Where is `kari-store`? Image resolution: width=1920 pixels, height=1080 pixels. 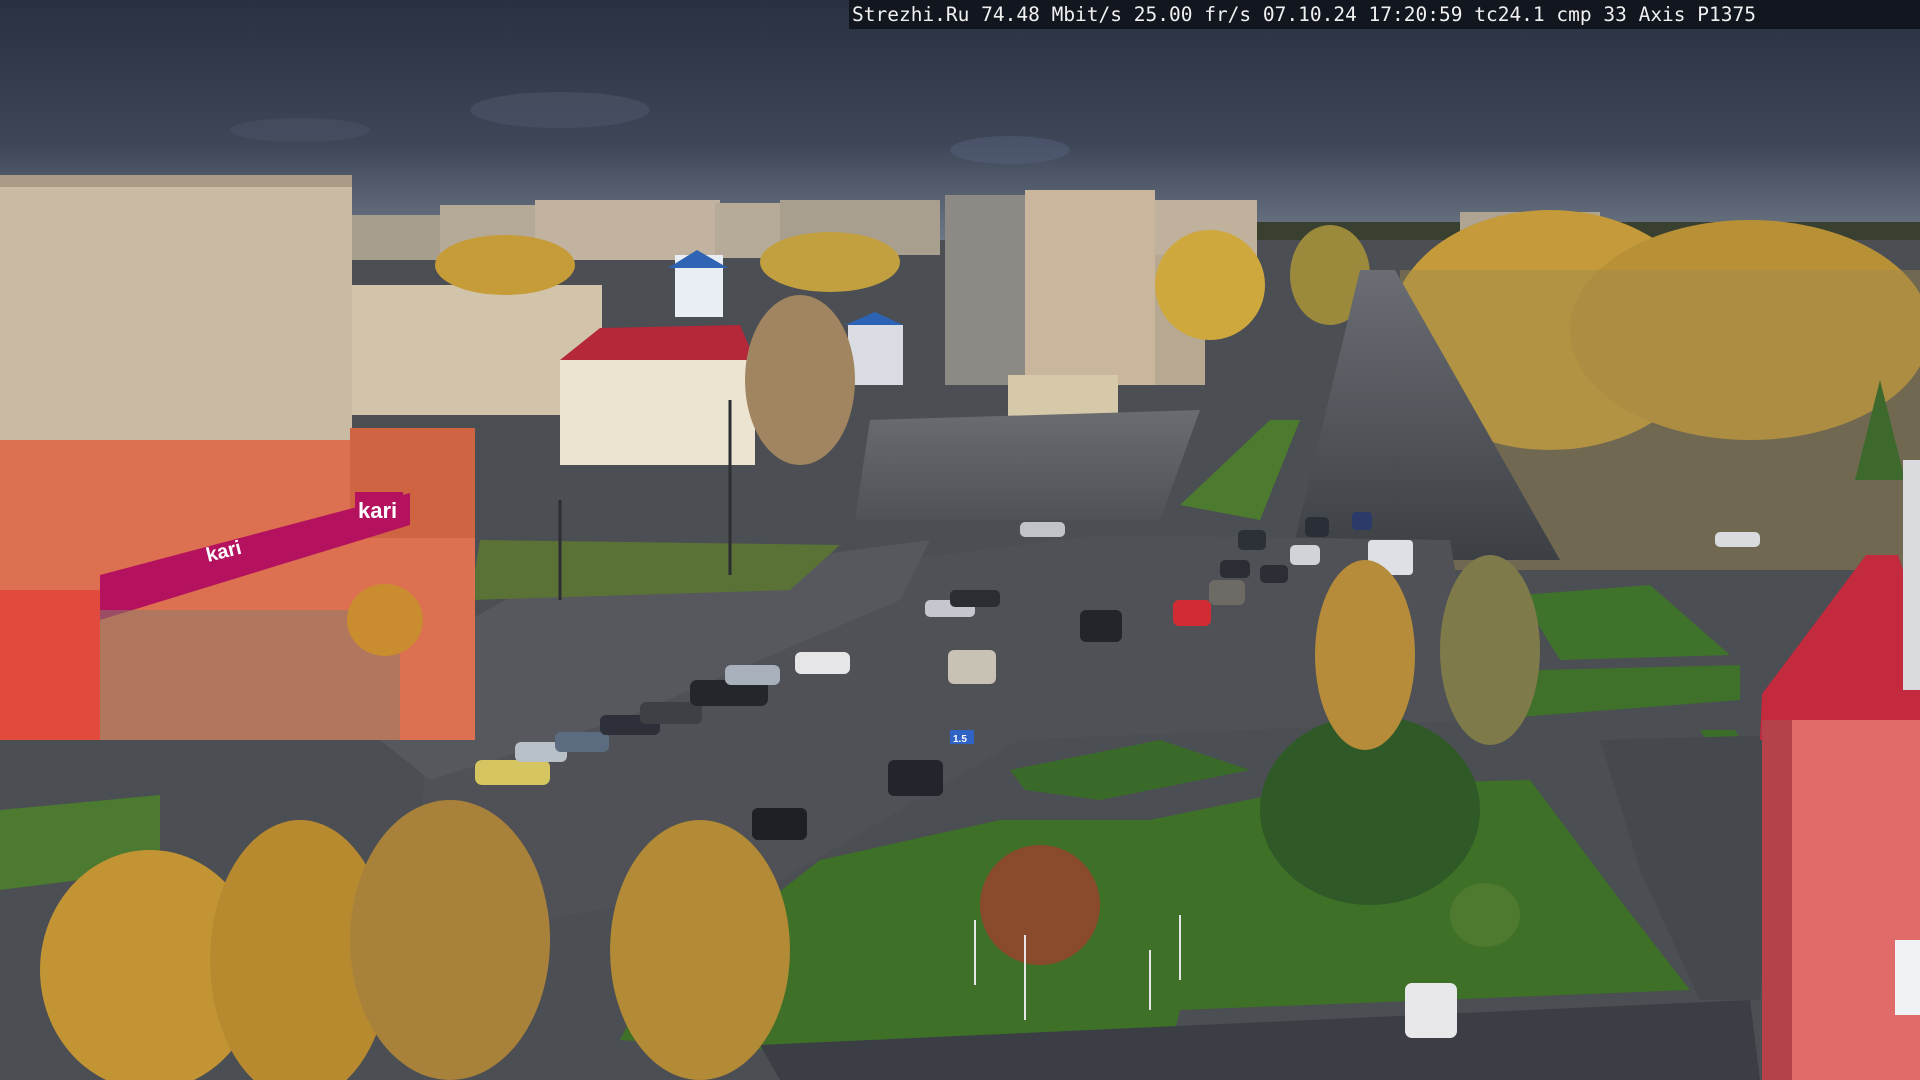
kari-store is located at coordinates (237, 584).